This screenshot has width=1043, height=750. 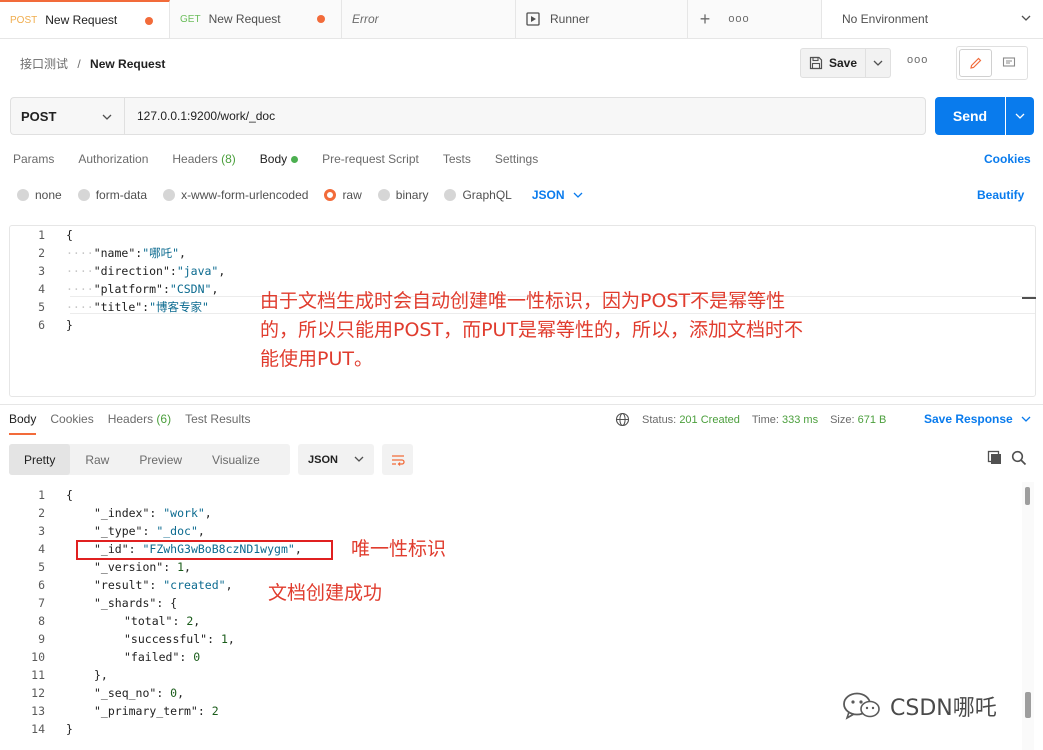 I want to click on raw-format-select: JSON, so click(x=557, y=195).